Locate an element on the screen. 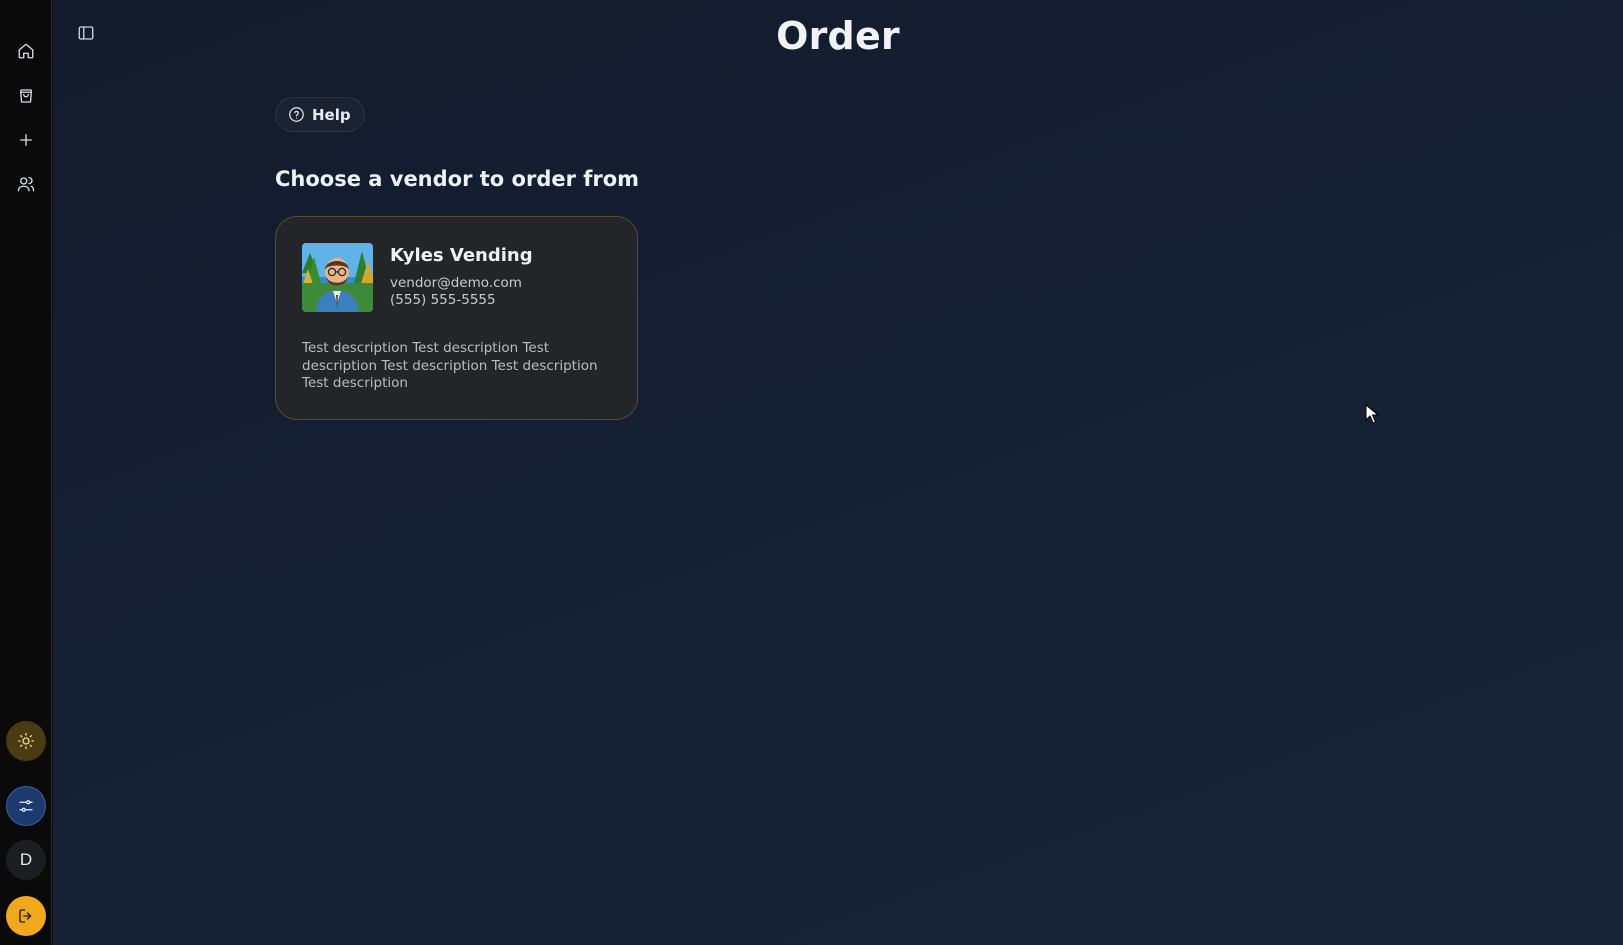 This screenshot has height=945, width=1623. sun-icon is located at coordinates (26, 741).